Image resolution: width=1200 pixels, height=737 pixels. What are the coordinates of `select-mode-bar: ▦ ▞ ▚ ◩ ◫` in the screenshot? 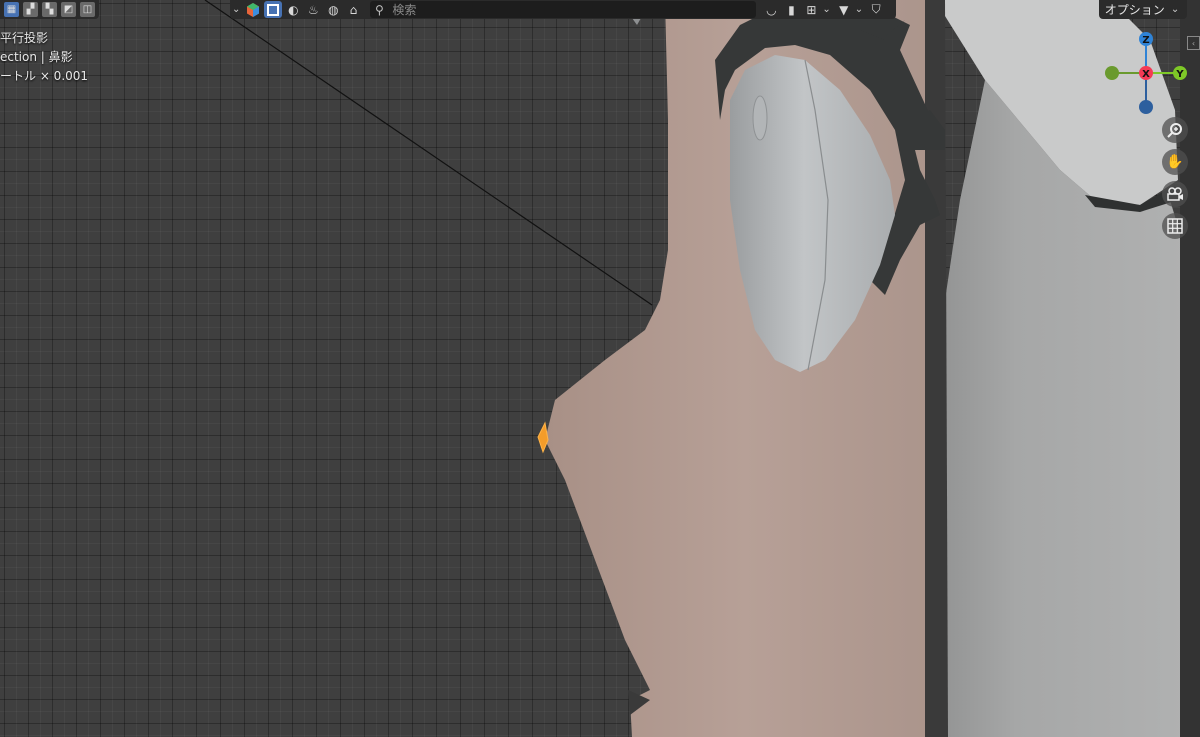 It's located at (49, 9).